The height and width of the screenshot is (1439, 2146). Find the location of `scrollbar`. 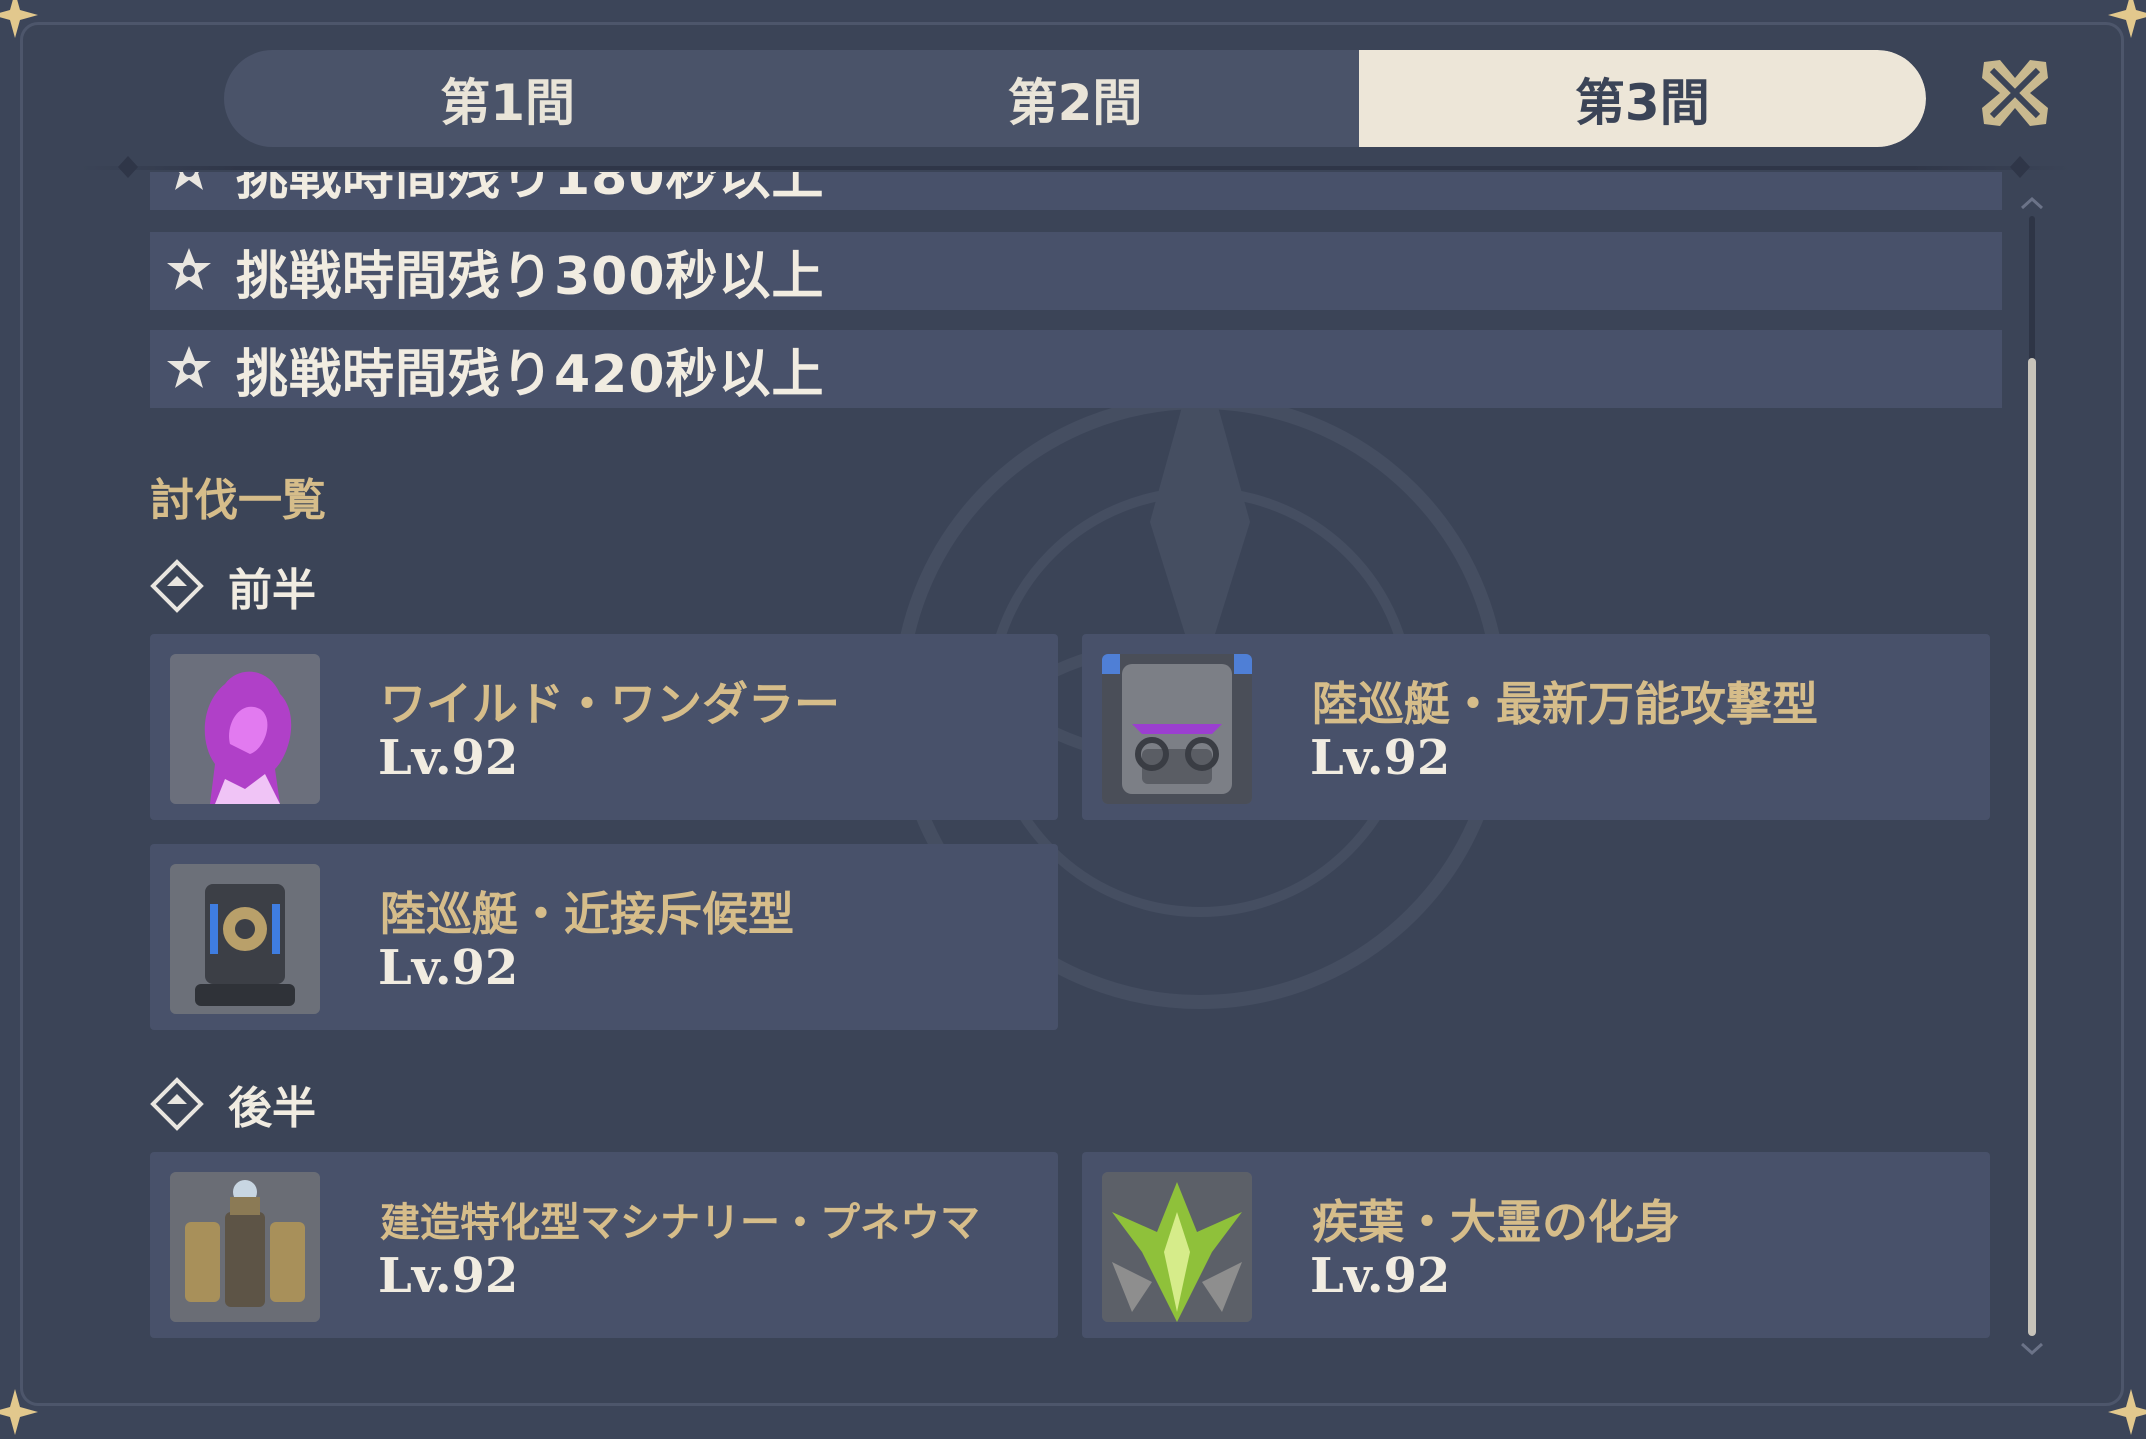

scrollbar is located at coordinates (2032, 776).